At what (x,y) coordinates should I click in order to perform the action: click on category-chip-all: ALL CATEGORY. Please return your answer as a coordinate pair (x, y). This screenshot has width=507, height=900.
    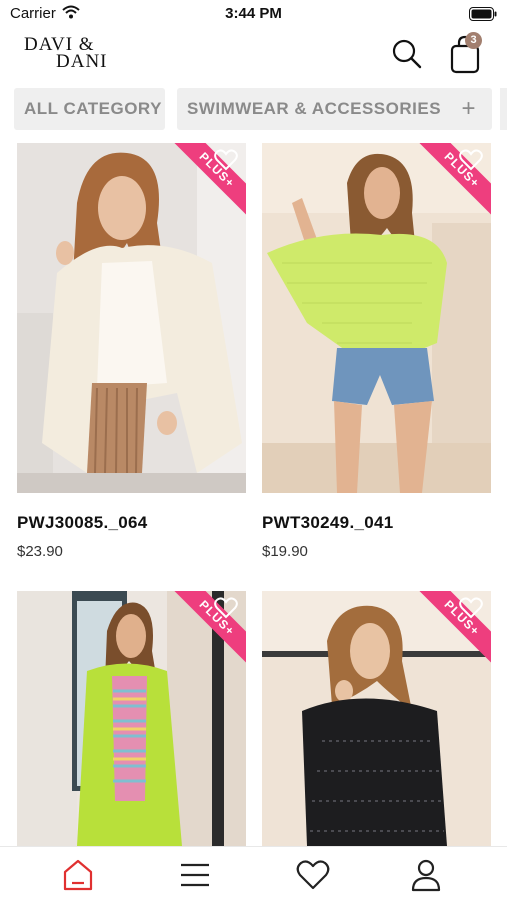
    Looking at the image, I should click on (89, 109).